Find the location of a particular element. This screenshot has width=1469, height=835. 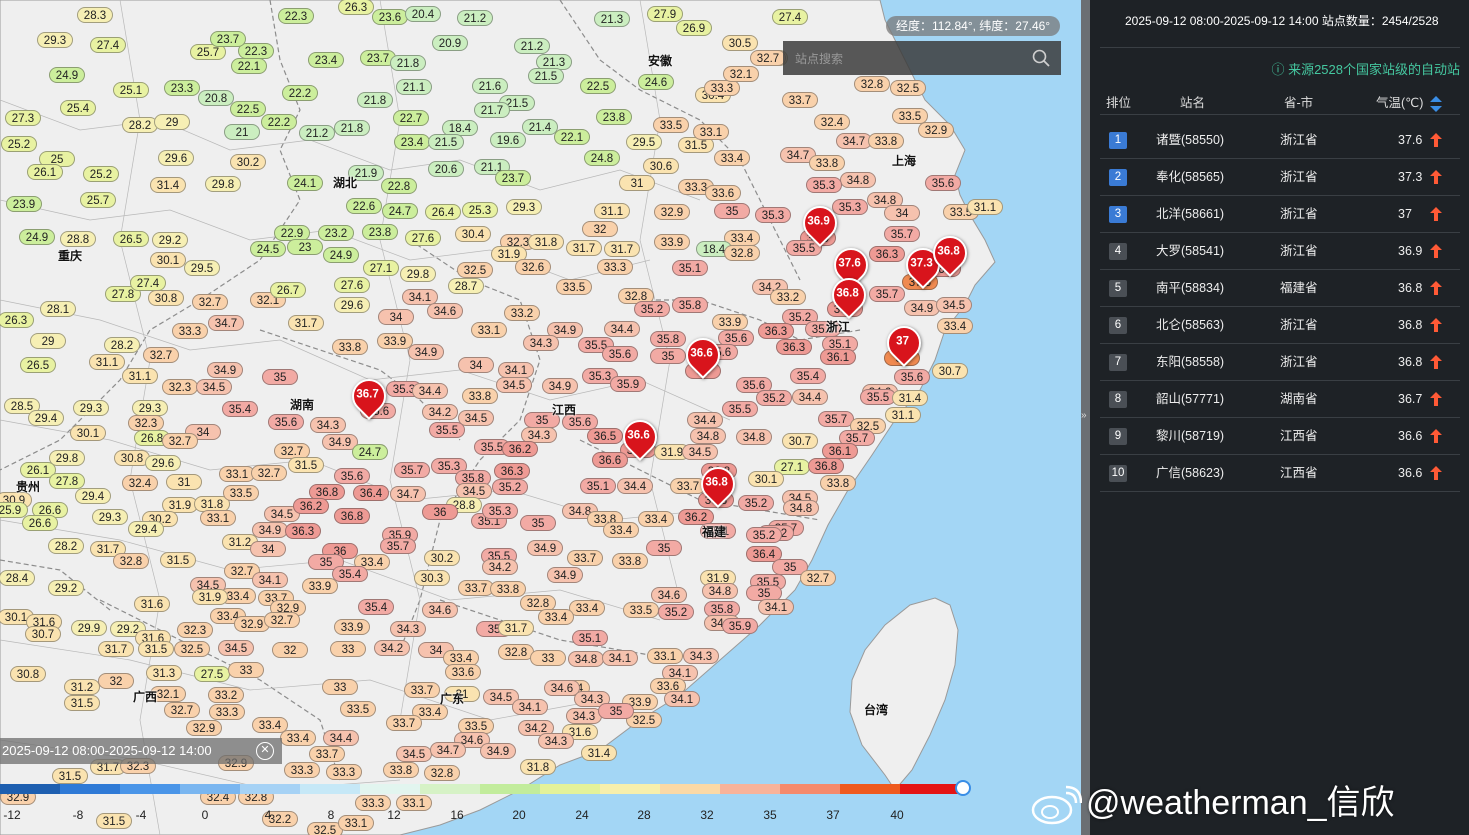

station-temp-label: 20.4 is located at coordinates (423, 14).